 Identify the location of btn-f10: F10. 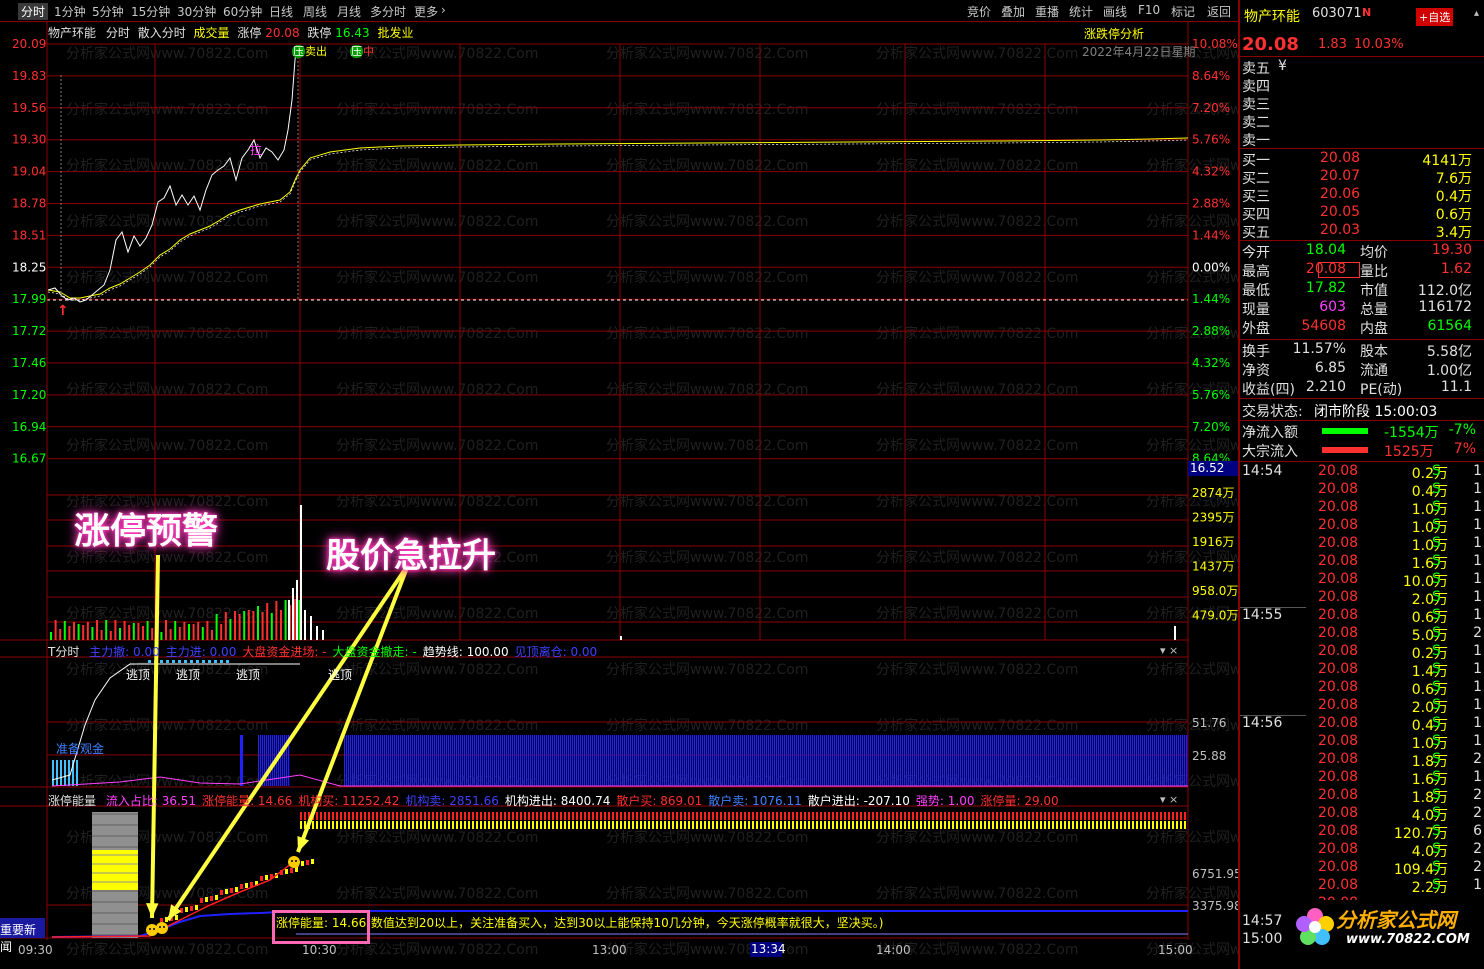
(1149, 10).